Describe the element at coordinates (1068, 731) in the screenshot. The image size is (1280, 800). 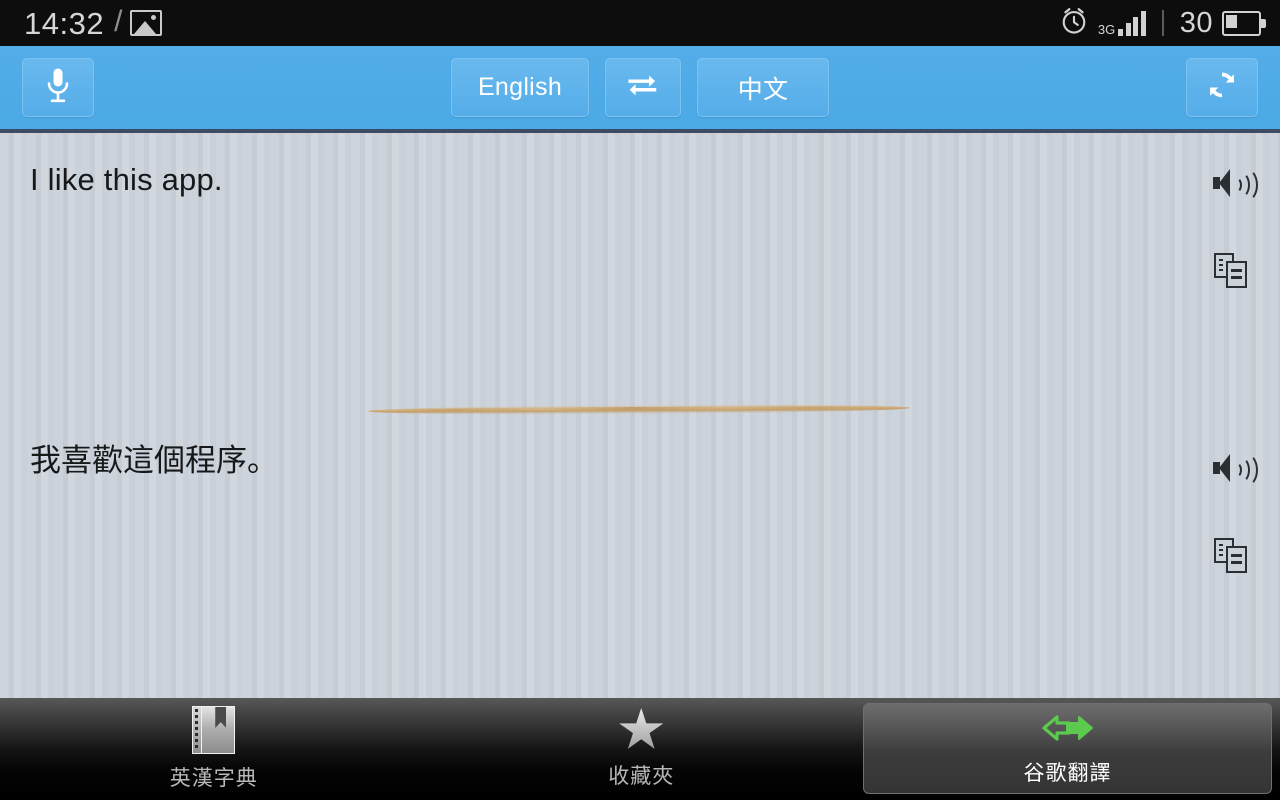
I see `translate-arrows-icon` at that location.